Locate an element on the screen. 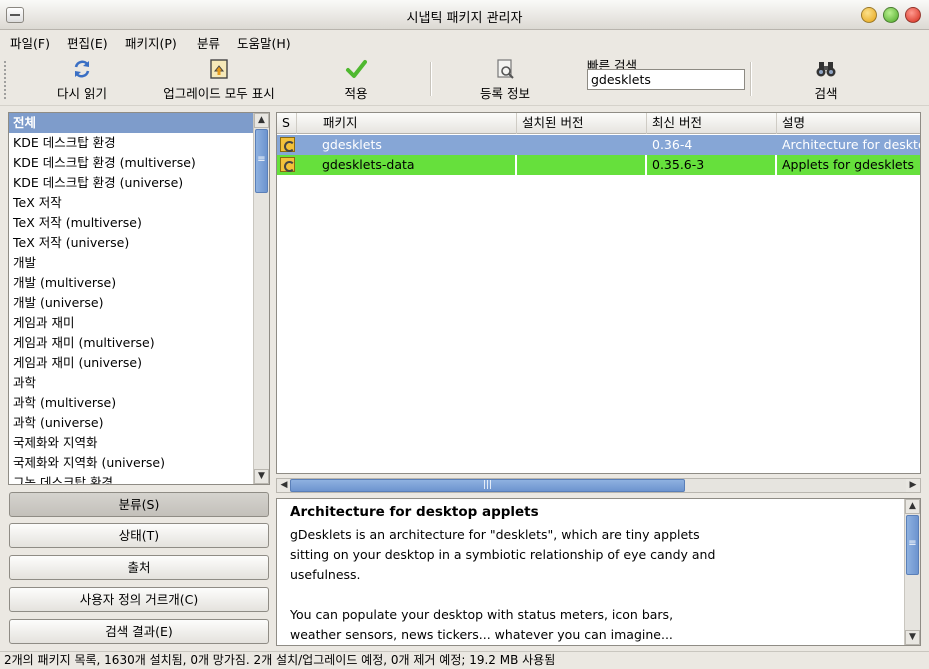 This screenshot has width=929, height=669. scroll-thumb: ||| is located at coordinates (487, 485).